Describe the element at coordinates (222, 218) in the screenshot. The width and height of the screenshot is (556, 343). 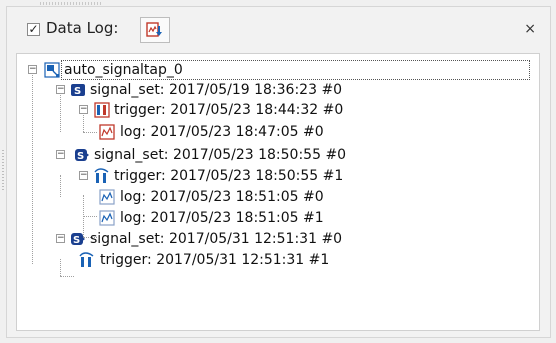
I see `tree-item-label: log: 2017/05/23 18:51:05 #1` at that location.